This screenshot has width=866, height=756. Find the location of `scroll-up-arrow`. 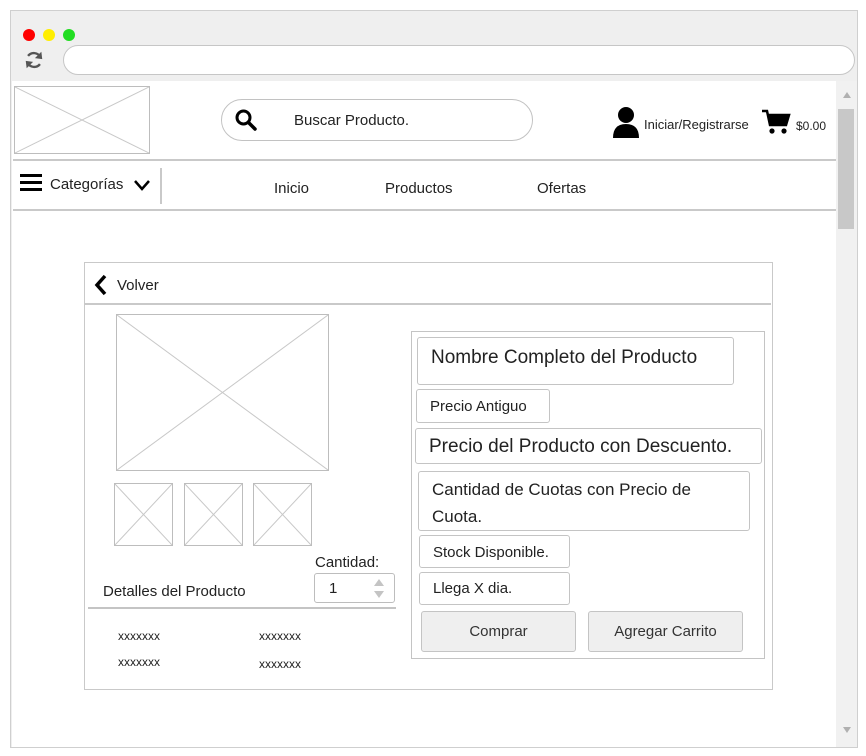

scroll-up-arrow is located at coordinates (847, 95).